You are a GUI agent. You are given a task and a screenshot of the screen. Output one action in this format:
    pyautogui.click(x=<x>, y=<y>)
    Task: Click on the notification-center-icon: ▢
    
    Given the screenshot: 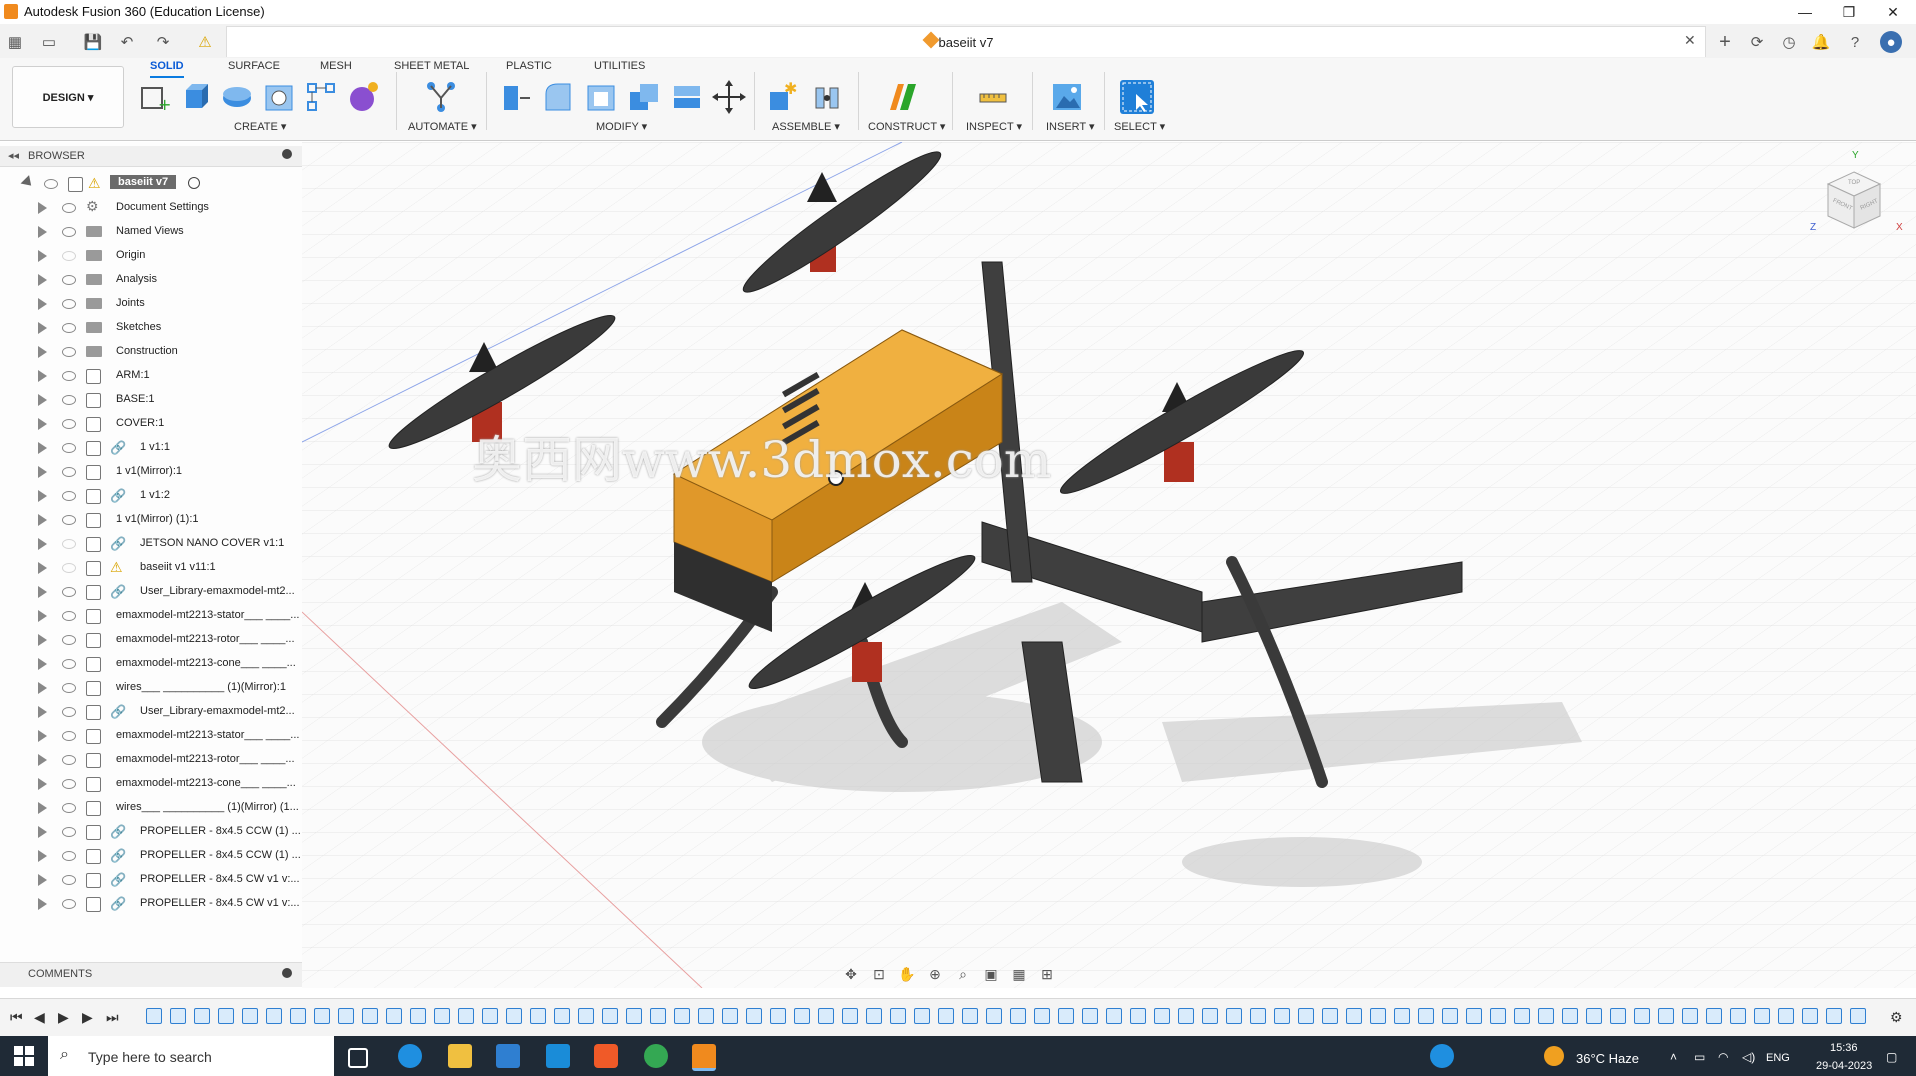 What is the action you would take?
    pyautogui.click(x=1891, y=1057)
    